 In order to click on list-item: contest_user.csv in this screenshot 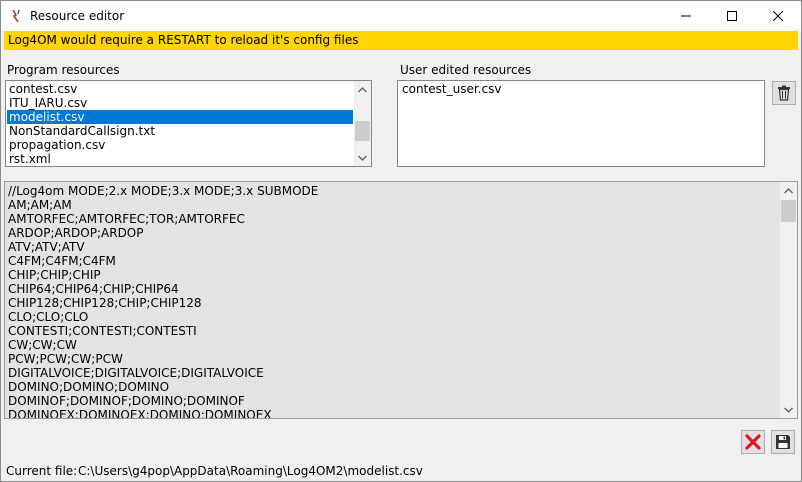, I will do `click(450, 89)`.